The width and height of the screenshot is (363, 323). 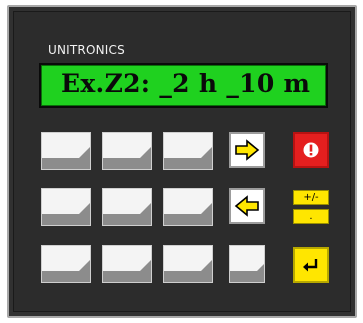 I want to click on blank-key-r1-c1, so click(x=66, y=151).